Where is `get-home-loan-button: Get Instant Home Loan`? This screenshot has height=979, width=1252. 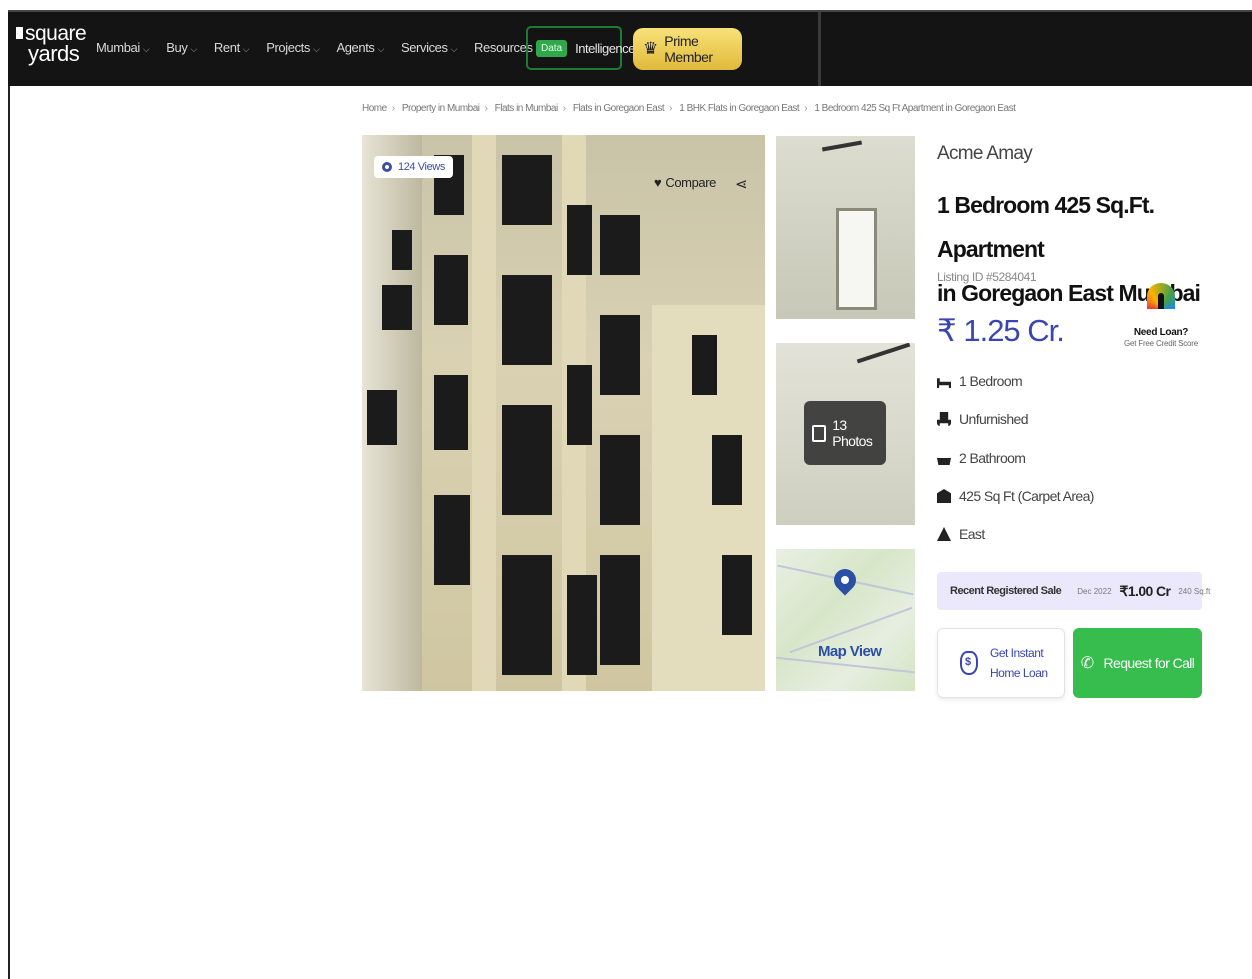 get-home-loan-button: Get Instant Home Loan is located at coordinates (1001, 663).